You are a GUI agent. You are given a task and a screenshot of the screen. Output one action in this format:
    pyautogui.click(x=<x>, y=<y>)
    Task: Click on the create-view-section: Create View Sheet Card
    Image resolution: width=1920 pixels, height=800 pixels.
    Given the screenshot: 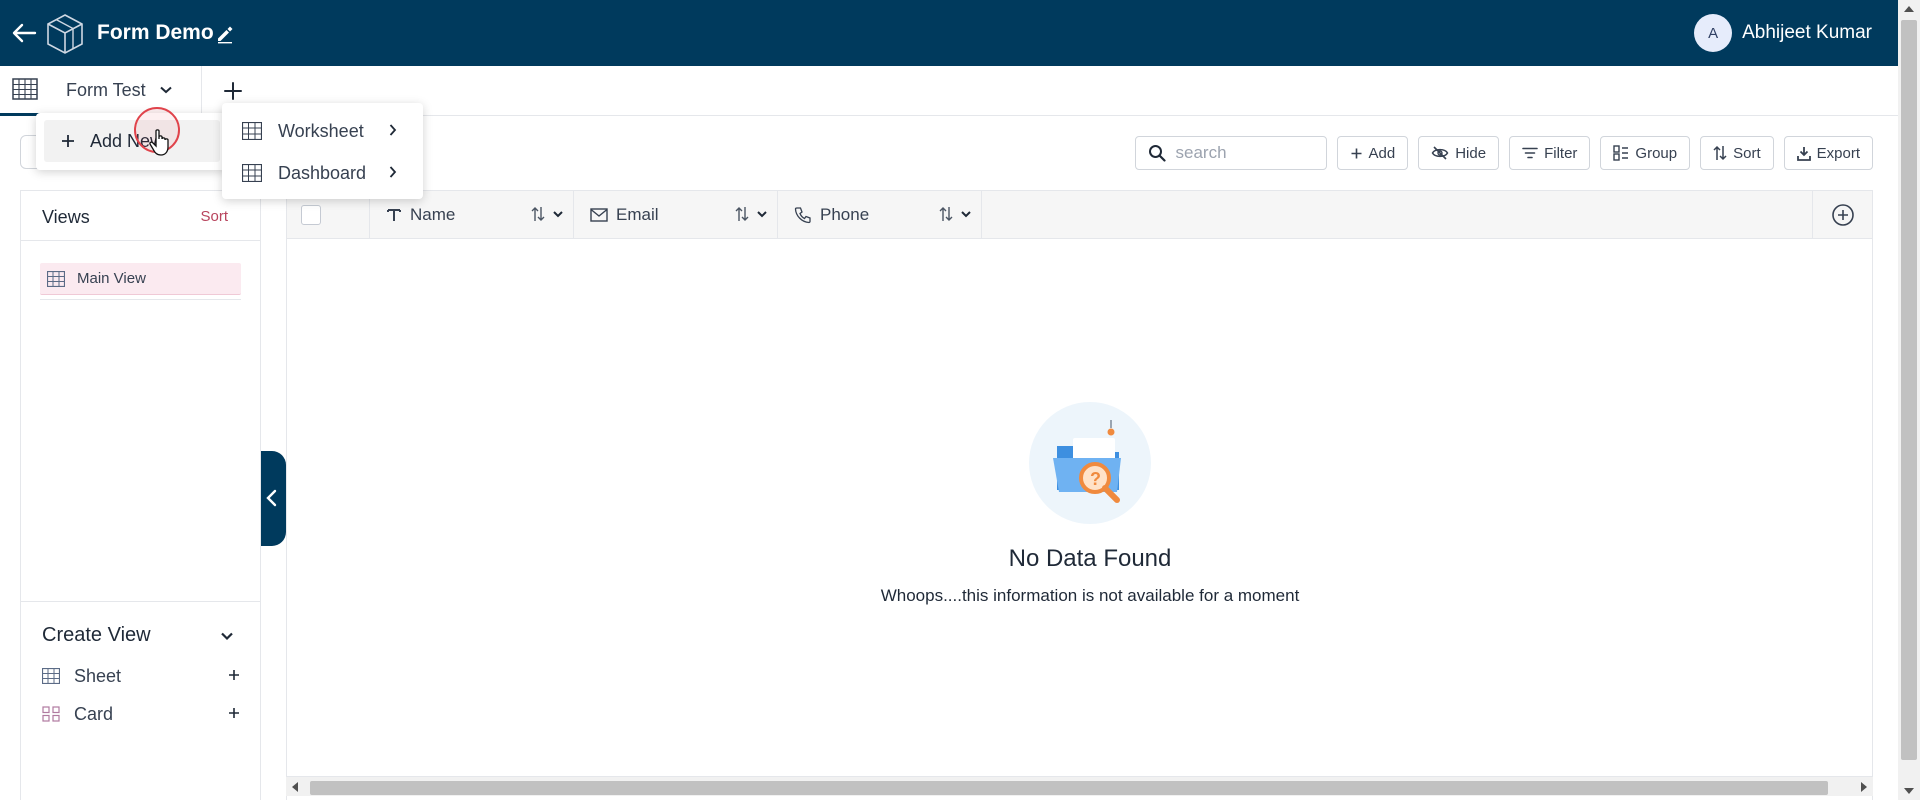 What is the action you would take?
    pyautogui.click(x=140, y=700)
    